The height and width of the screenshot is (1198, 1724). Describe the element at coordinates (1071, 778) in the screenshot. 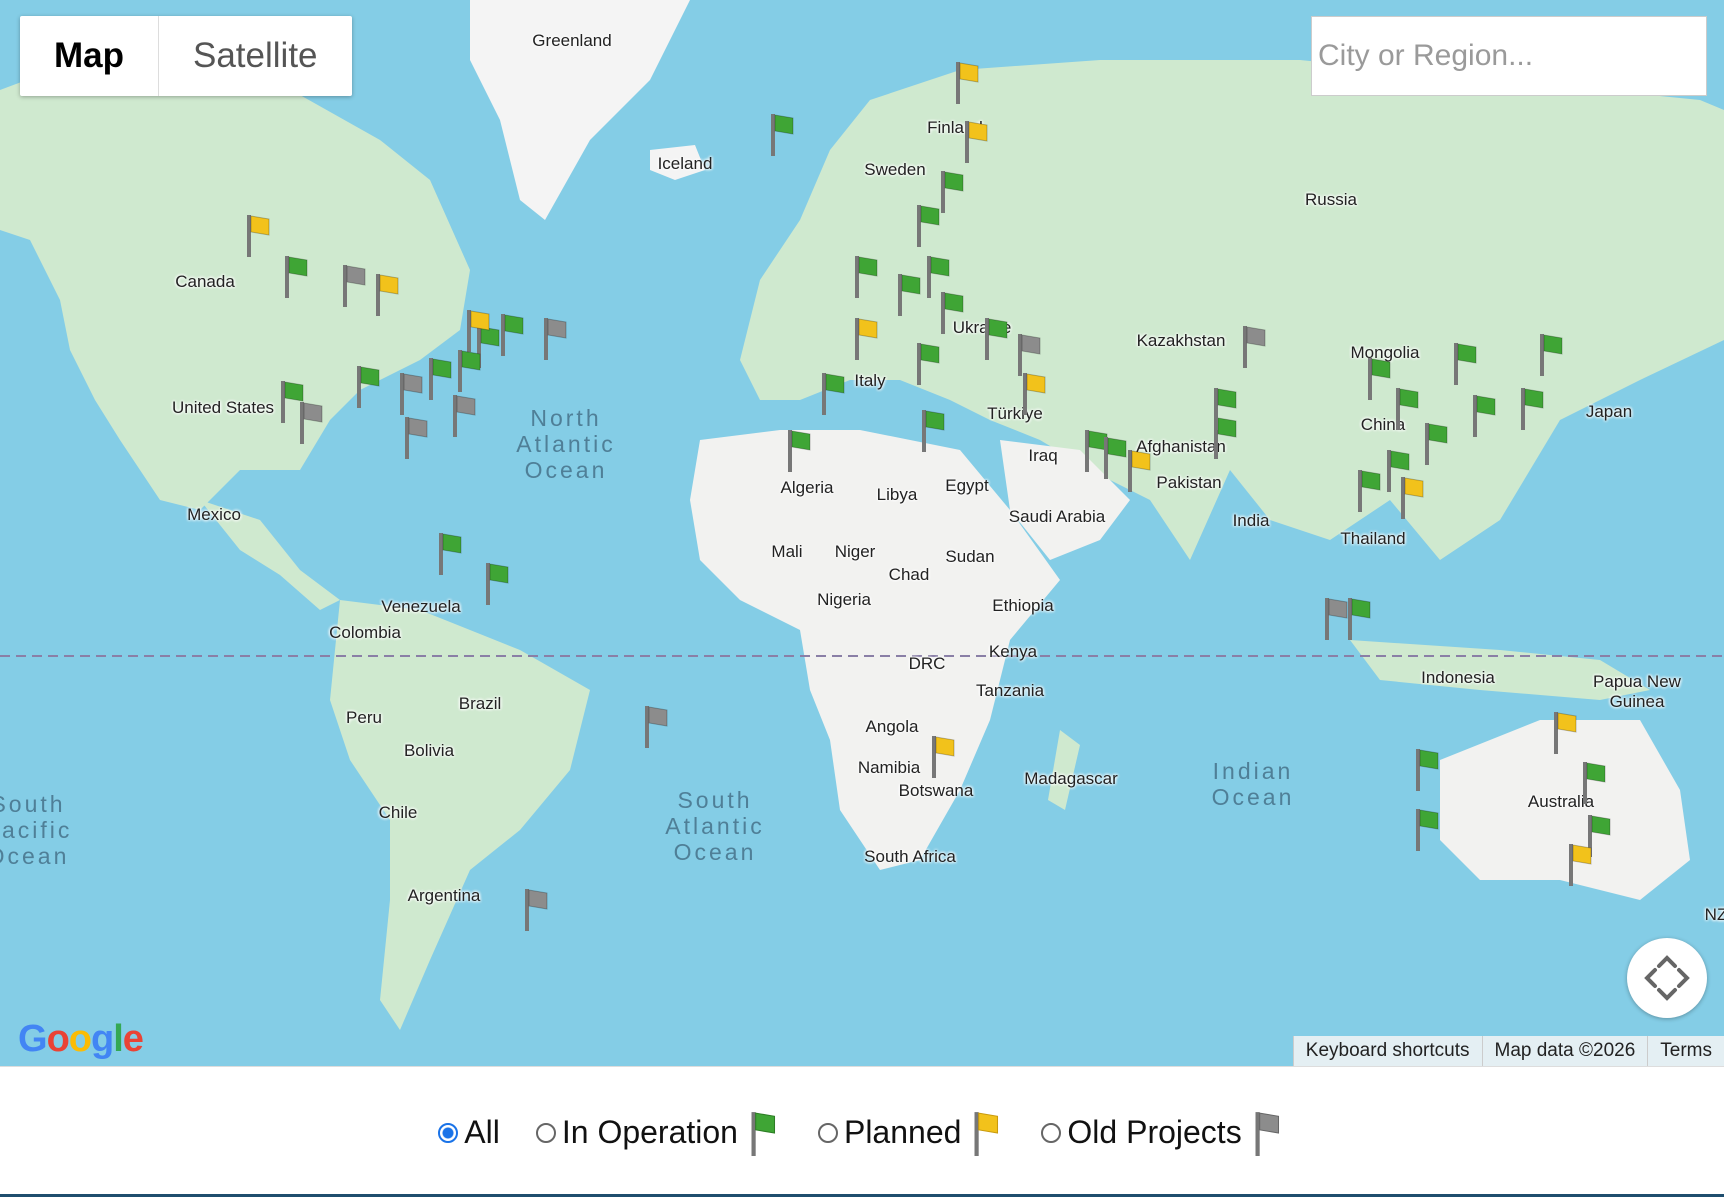

I see `label-madagascar: Madagascar` at that location.